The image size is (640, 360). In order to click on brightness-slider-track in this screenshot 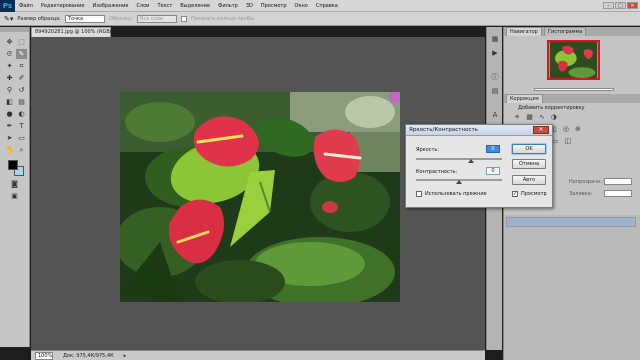, I will do `click(459, 159)`.